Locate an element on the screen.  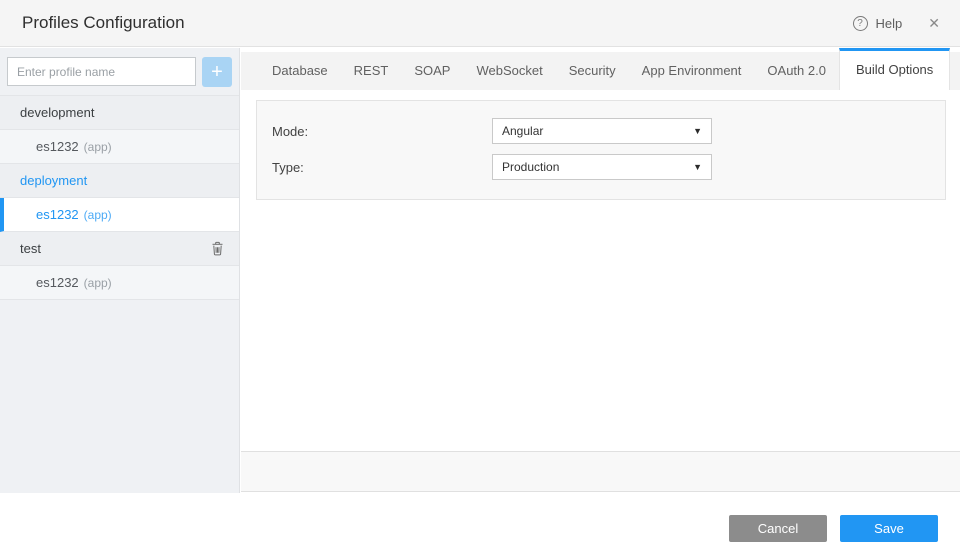
help-button: ? Help is located at coordinates (877, 23).